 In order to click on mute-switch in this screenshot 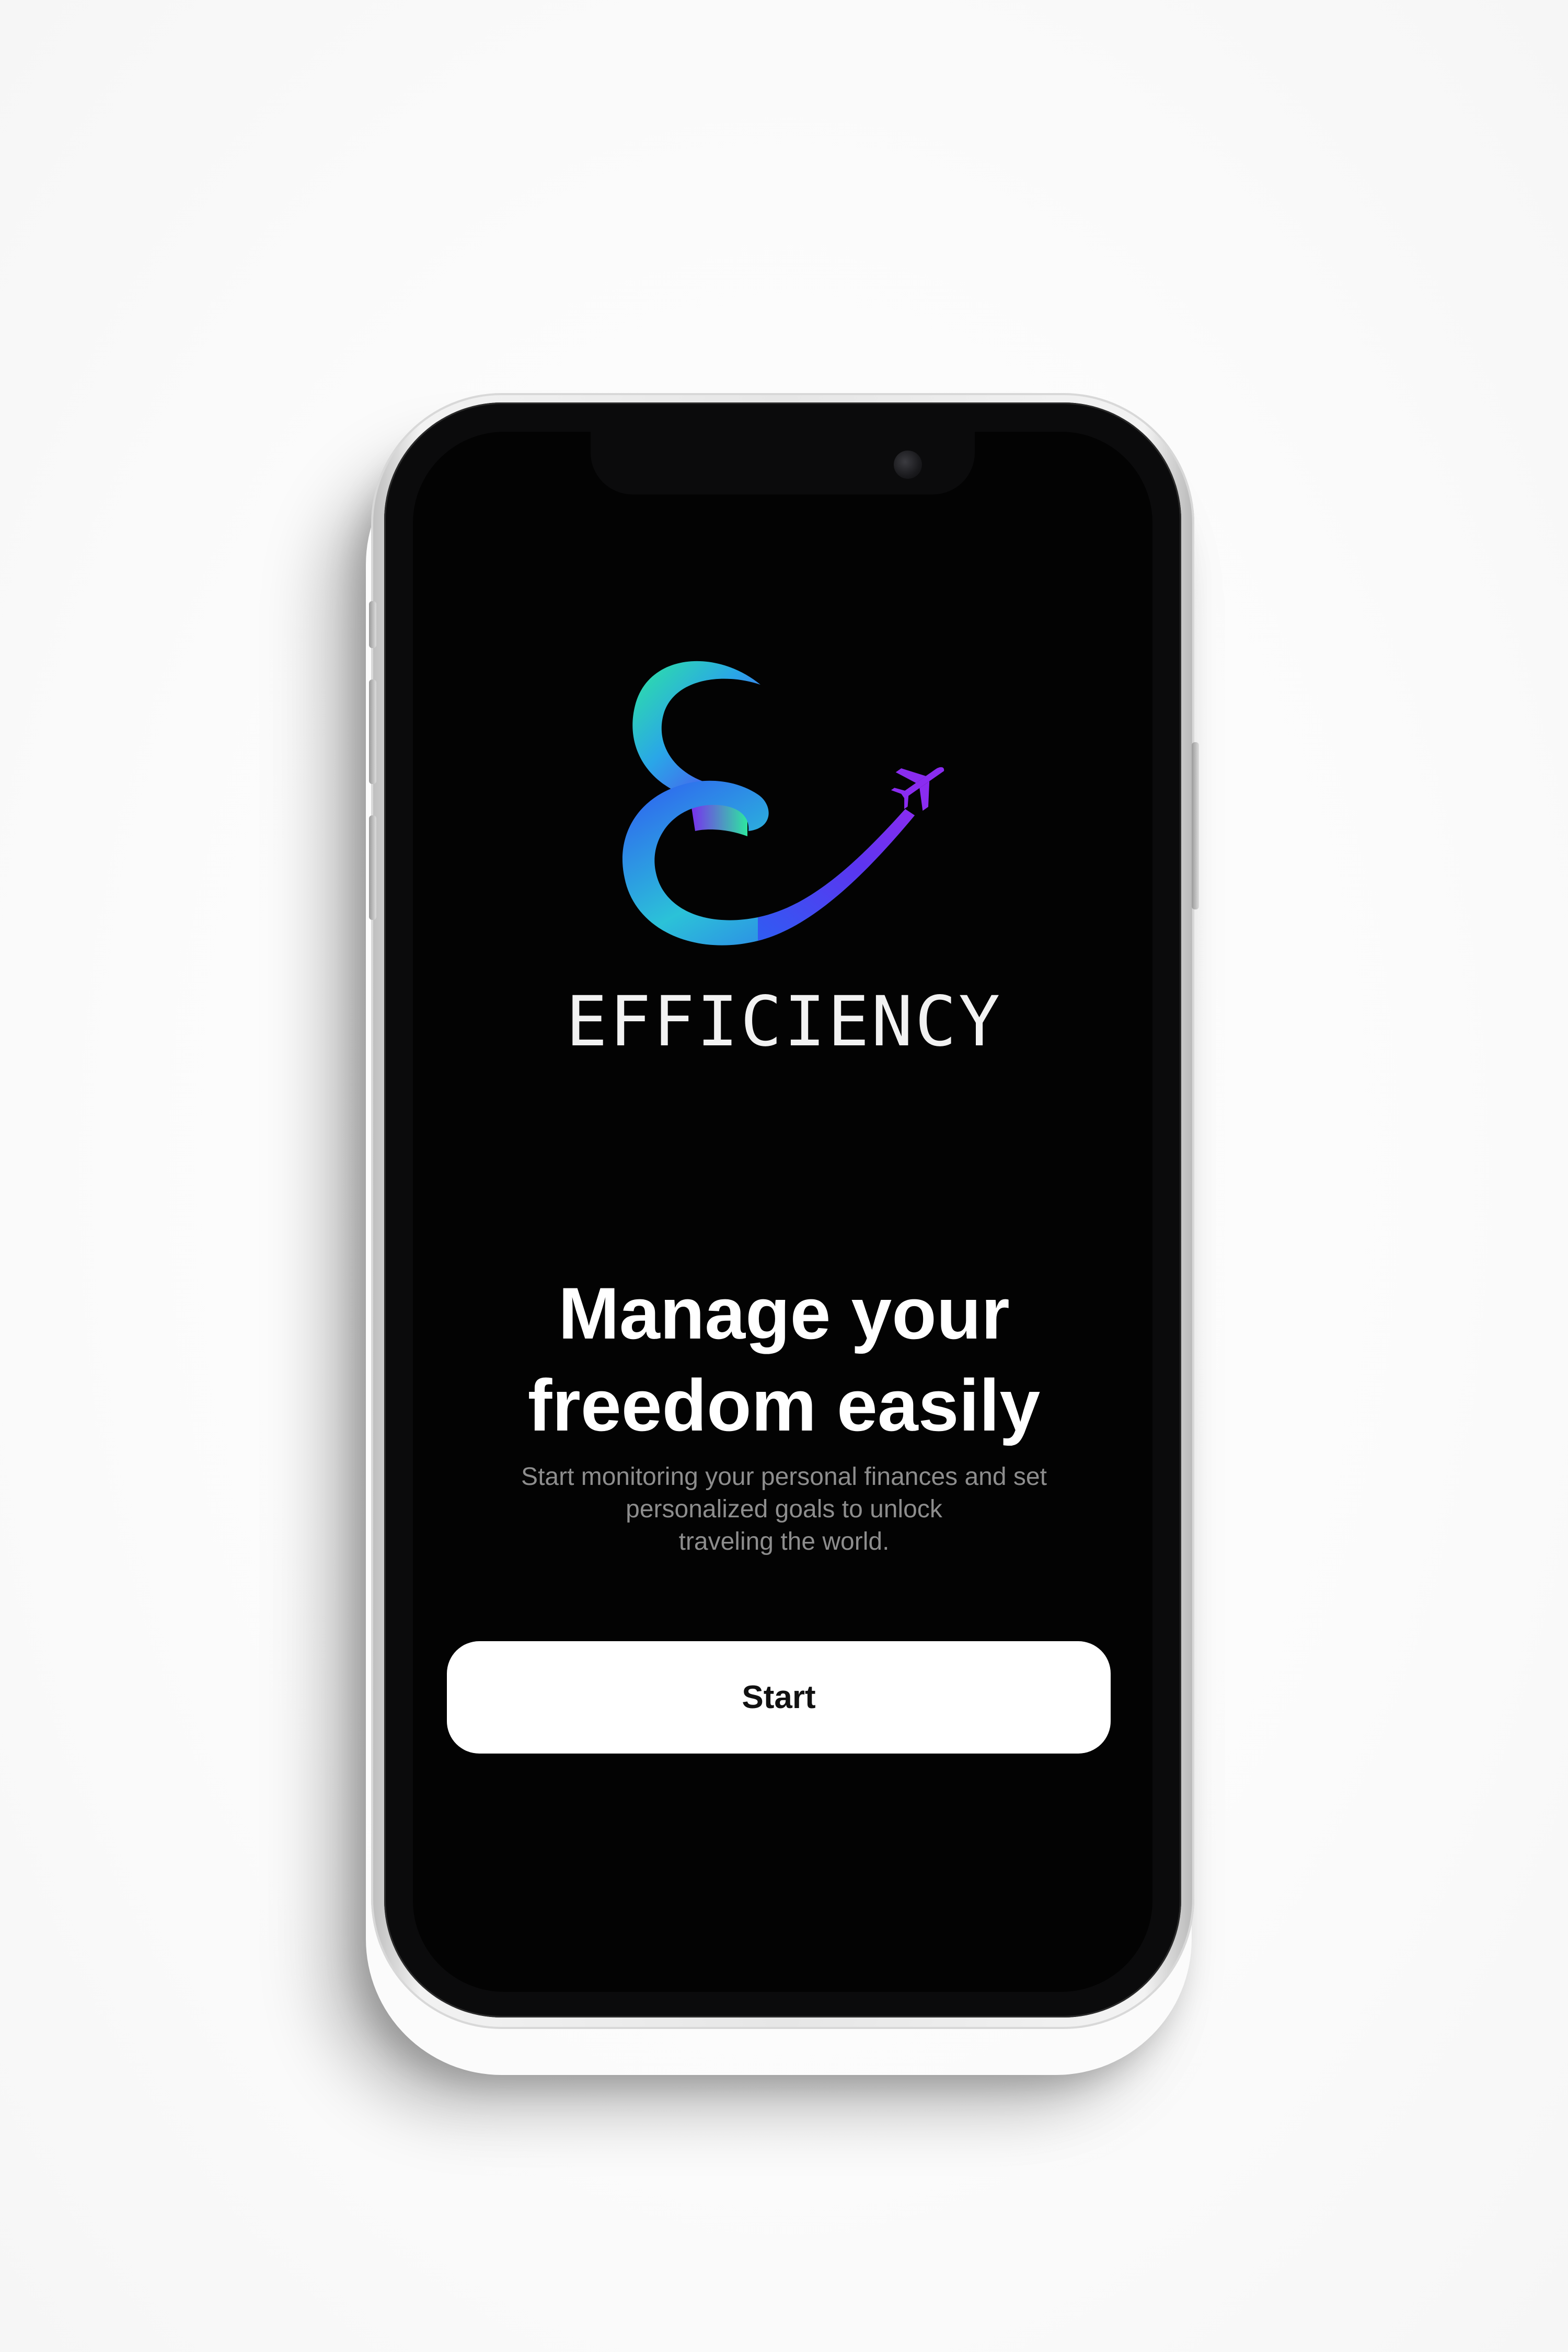, I will do `click(372, 624)`.